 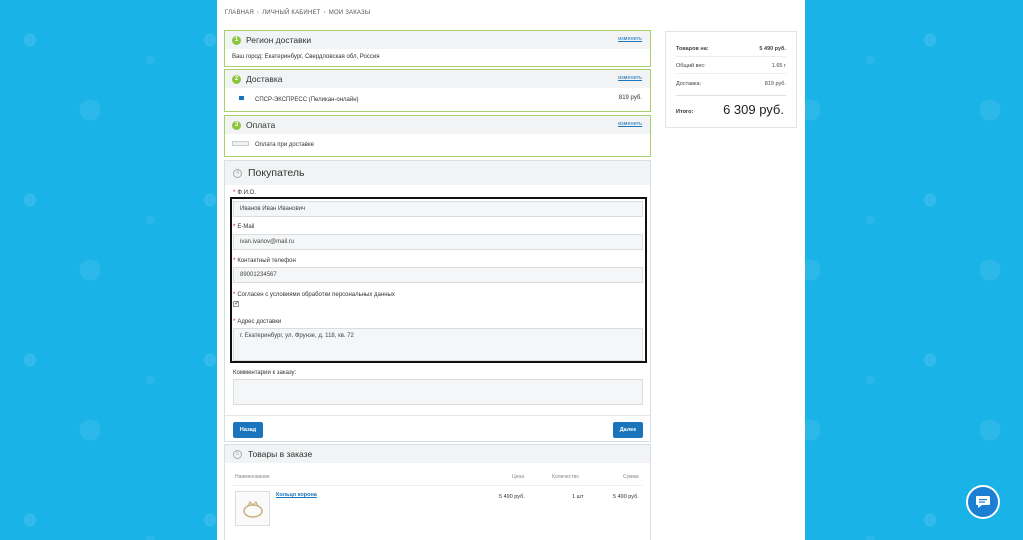 I want to click on step-check-icon: 3, so click(x=236, y=125).